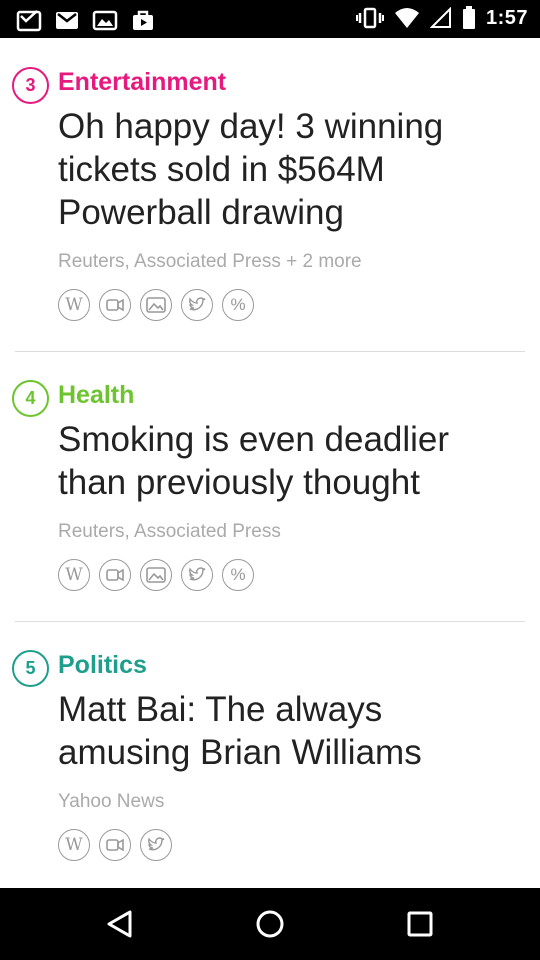 The image size is (540, 960). Describe the element at coordinates (67, 20) in the screenshot. I see `gmail-icon` at that location.